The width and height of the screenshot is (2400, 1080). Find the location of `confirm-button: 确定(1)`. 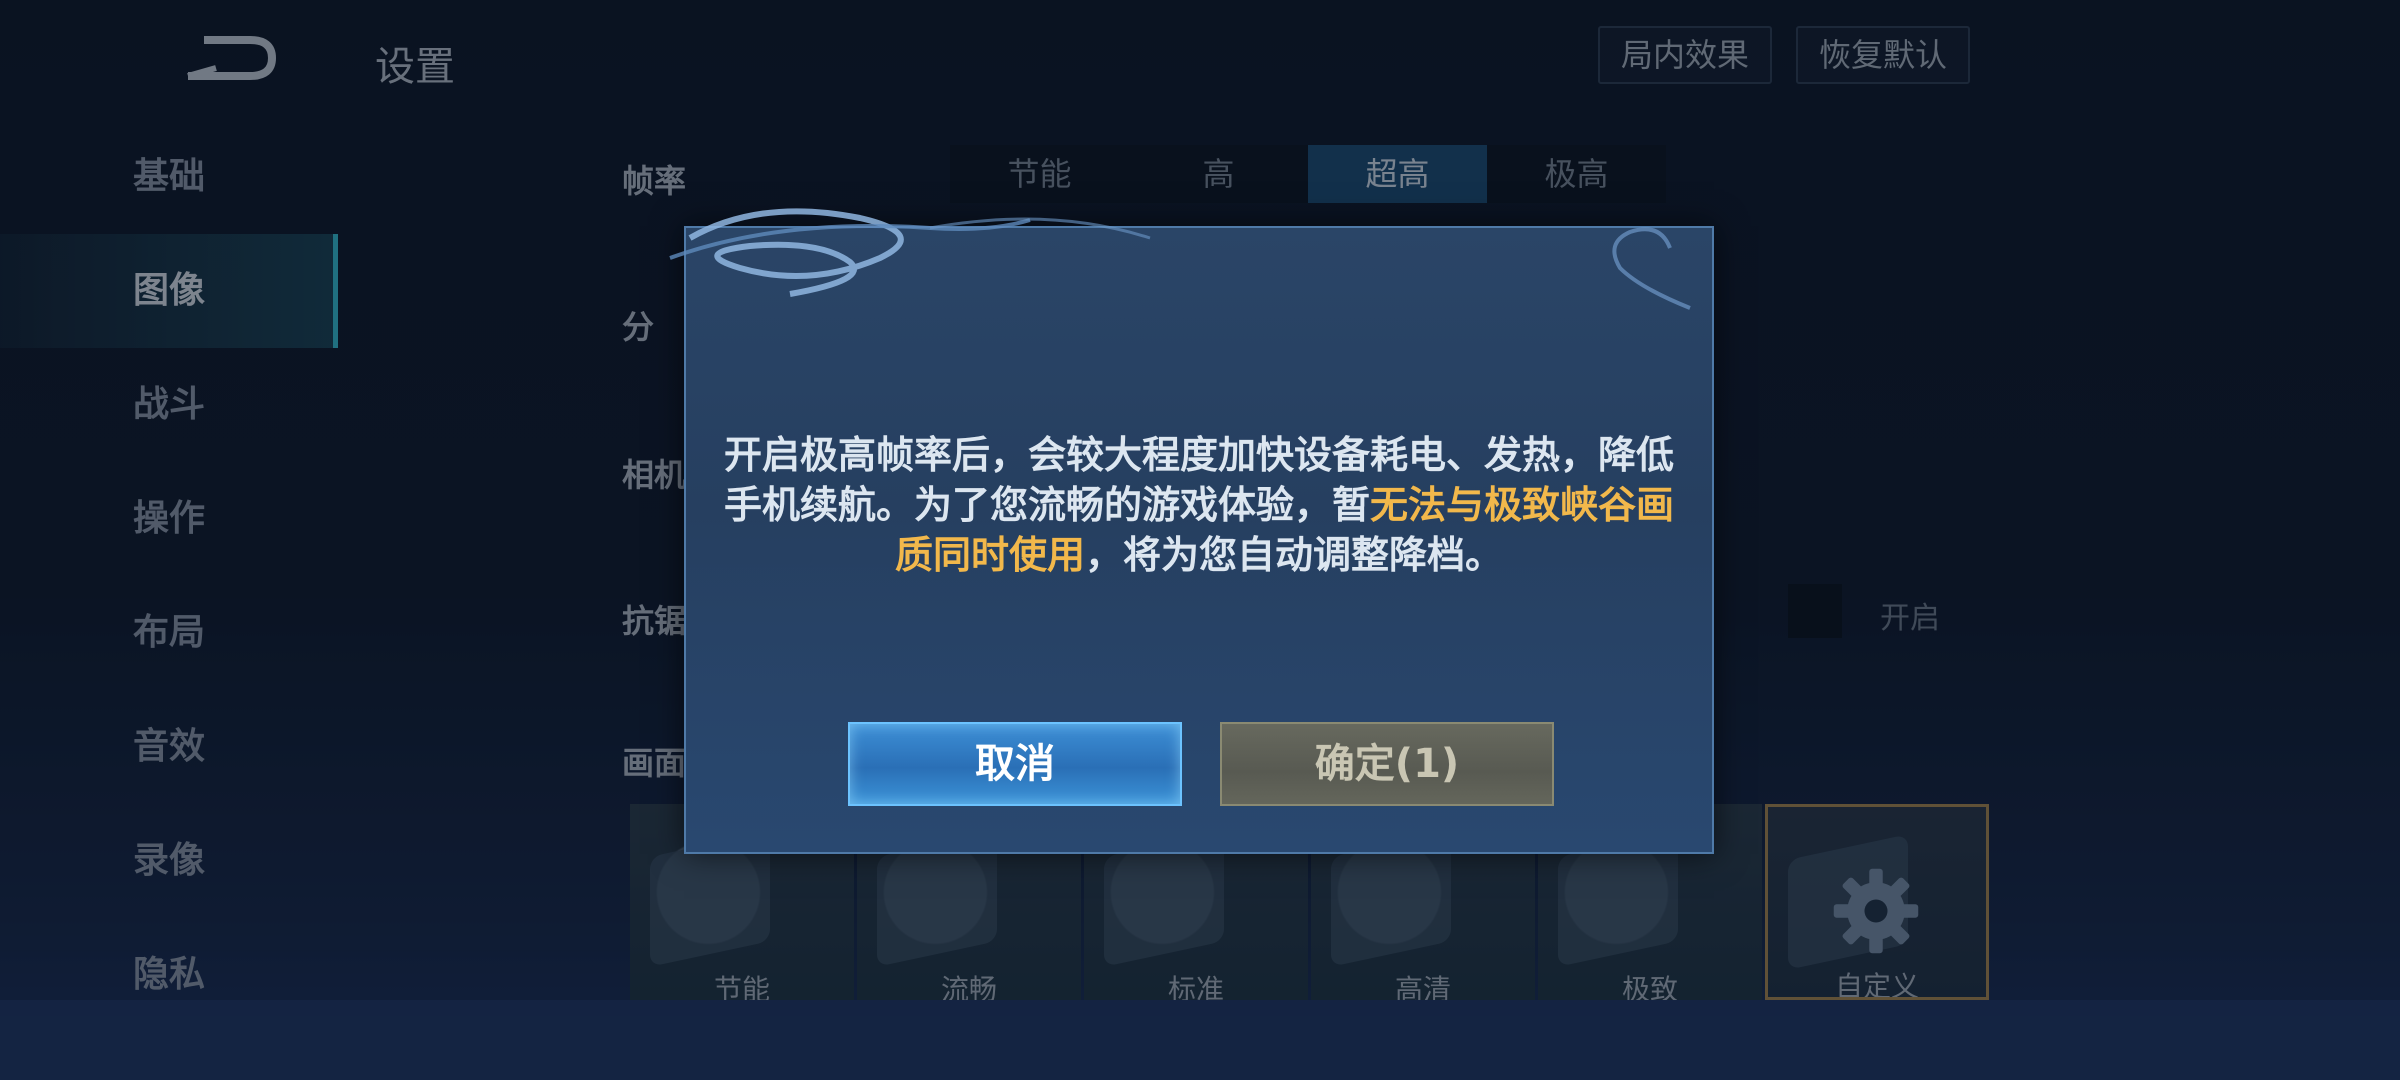

confirm-button: 确定(1) is located at coordinates (1387, 764).